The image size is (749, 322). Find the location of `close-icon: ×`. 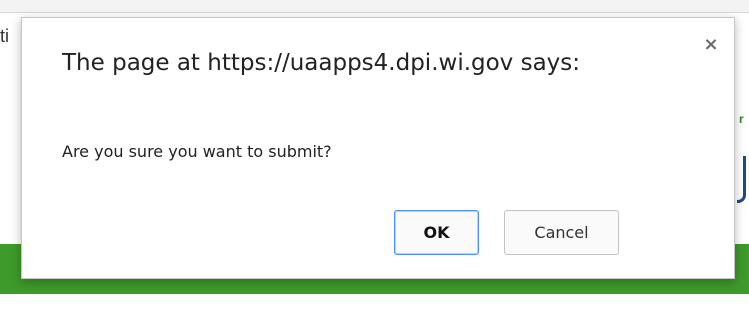

close-icon: × is located at coordinates (711, 45).